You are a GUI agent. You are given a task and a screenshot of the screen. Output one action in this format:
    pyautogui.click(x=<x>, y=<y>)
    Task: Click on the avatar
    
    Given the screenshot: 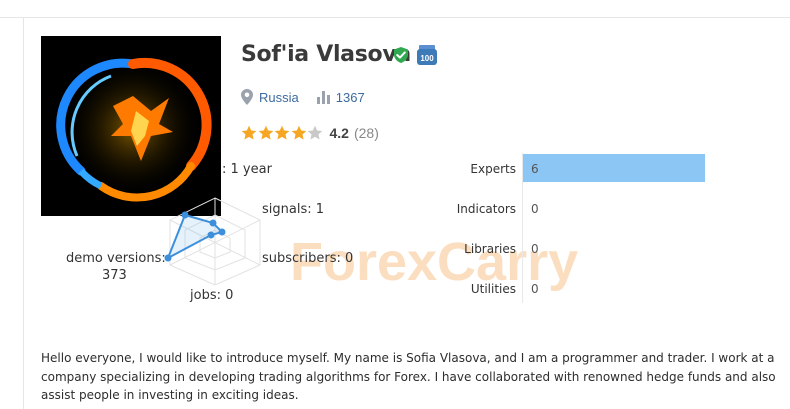 What is the action you would take?
    pyautogui.click(x=131, y=126)
    